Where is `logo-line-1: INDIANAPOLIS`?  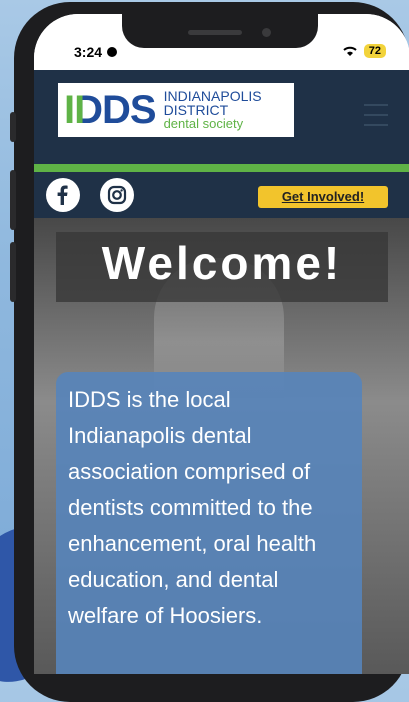 logo-line-1: INDIANAPOLIS is located at coordinates (212, 96).